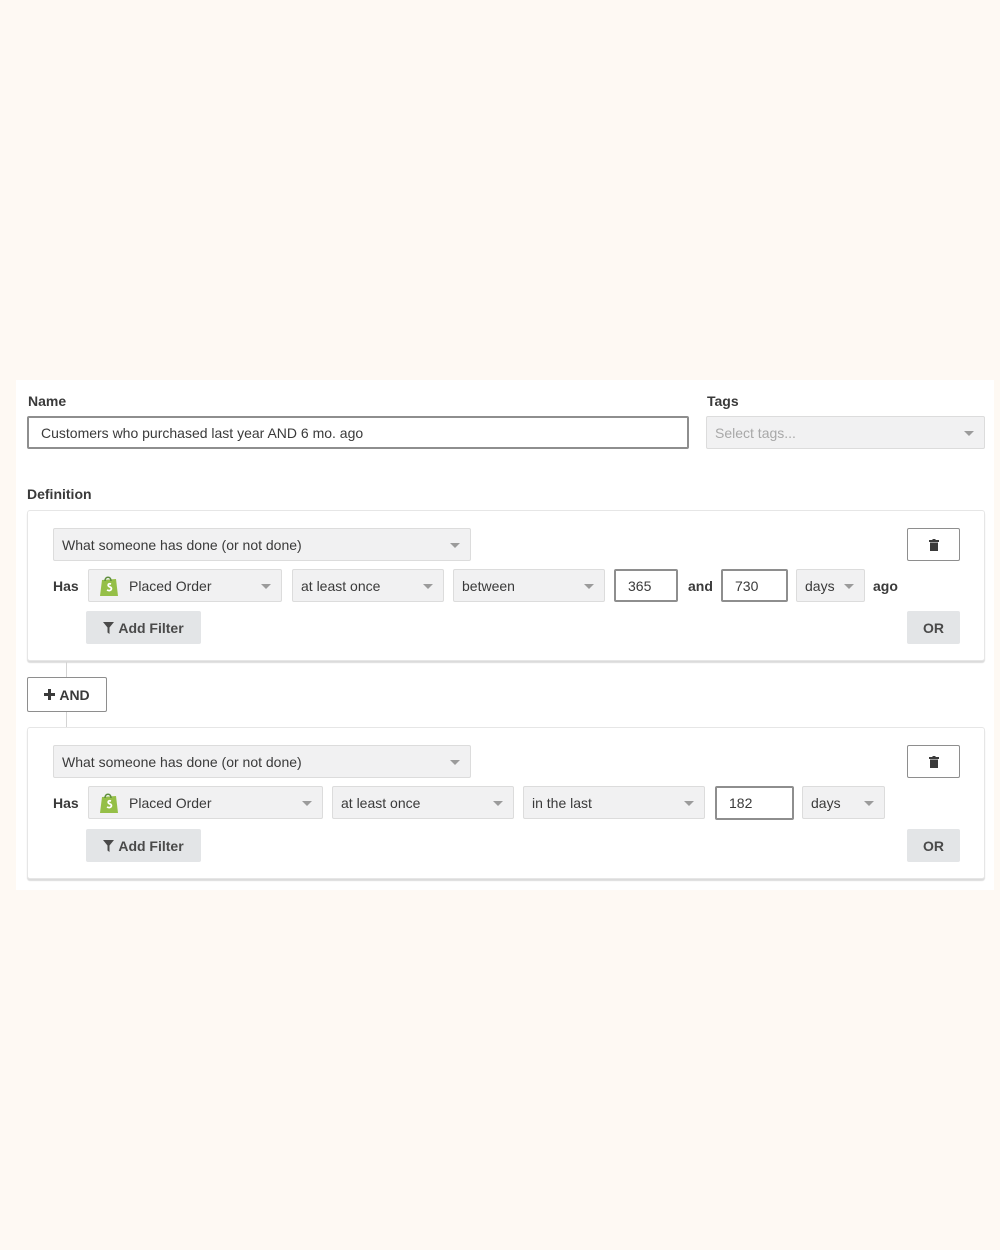 This screenshot has height=1250, width=1000. I want to click on timeframe-select: between, so click(529, 585).